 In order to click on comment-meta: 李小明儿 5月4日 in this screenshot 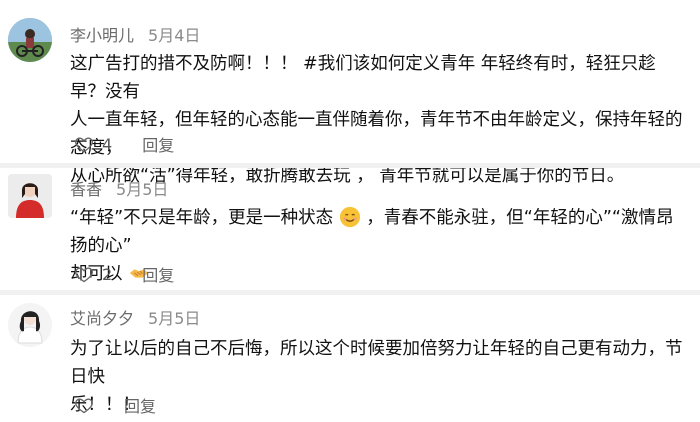, I will do `click(135, 34)`.